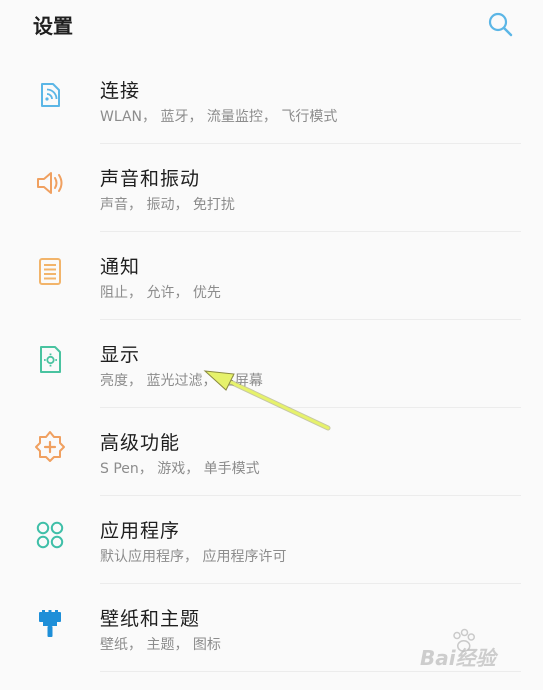 The image size is (543, 690). What do you see at coordinates (140, 531) in the screenshot?
I see `item-title: 应用程序` at bounding box center [140, 531].